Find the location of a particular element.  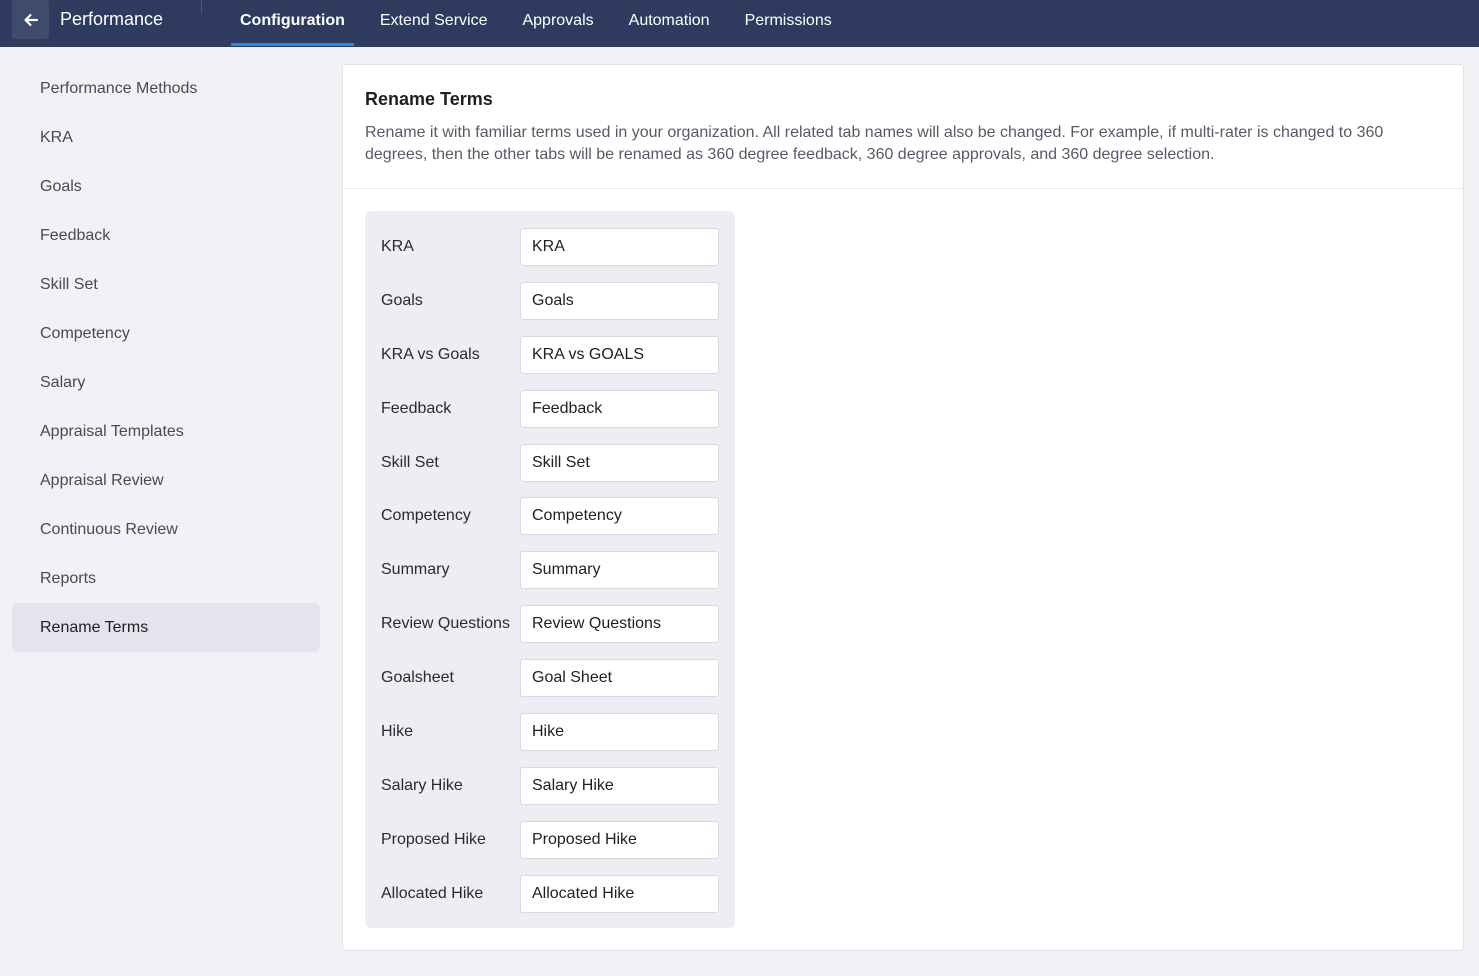

term-row: Goalsheet is located at coordinates (550, 678).